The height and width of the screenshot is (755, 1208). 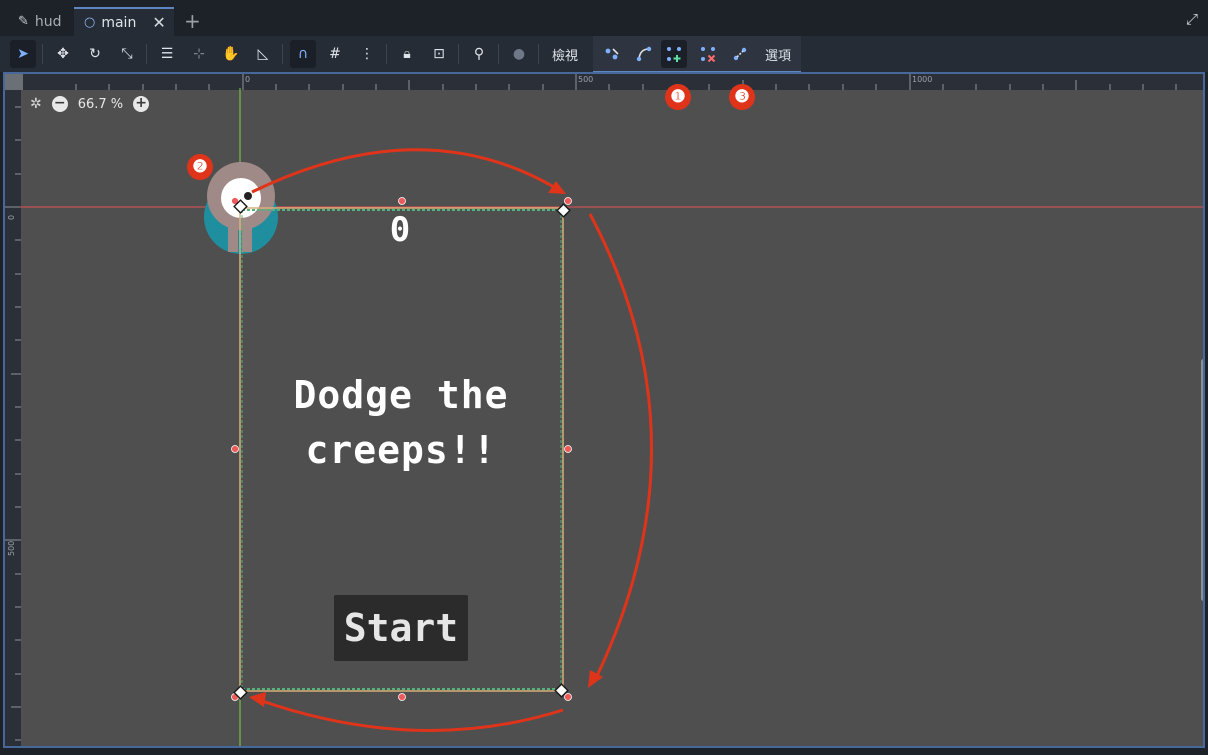 I want to click on scale-mode-button: ⤡, so click(x=127, y=54).